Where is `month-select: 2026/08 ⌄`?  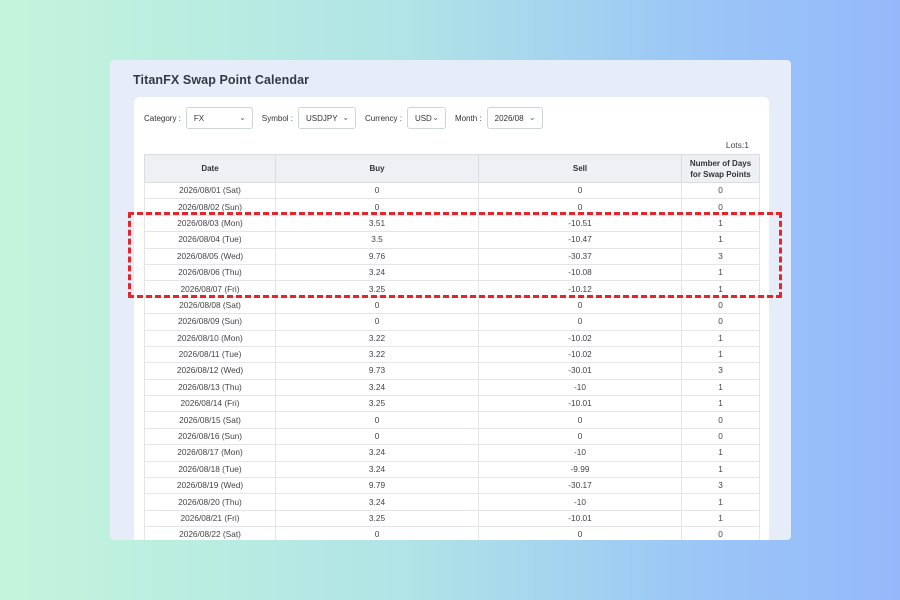
month-select: 2026/08 ⌄ is located at coordinates (514, 118).